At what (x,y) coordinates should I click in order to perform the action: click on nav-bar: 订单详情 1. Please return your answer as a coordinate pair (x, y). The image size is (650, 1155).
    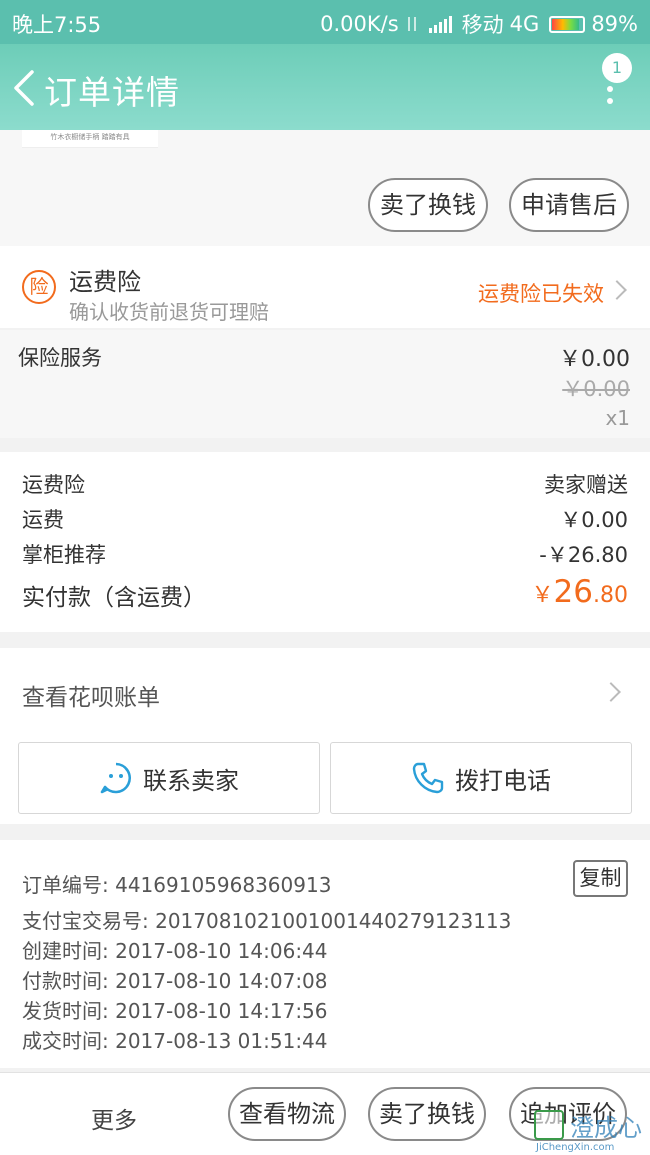
    Looking at the image, I should click on (325, 87).